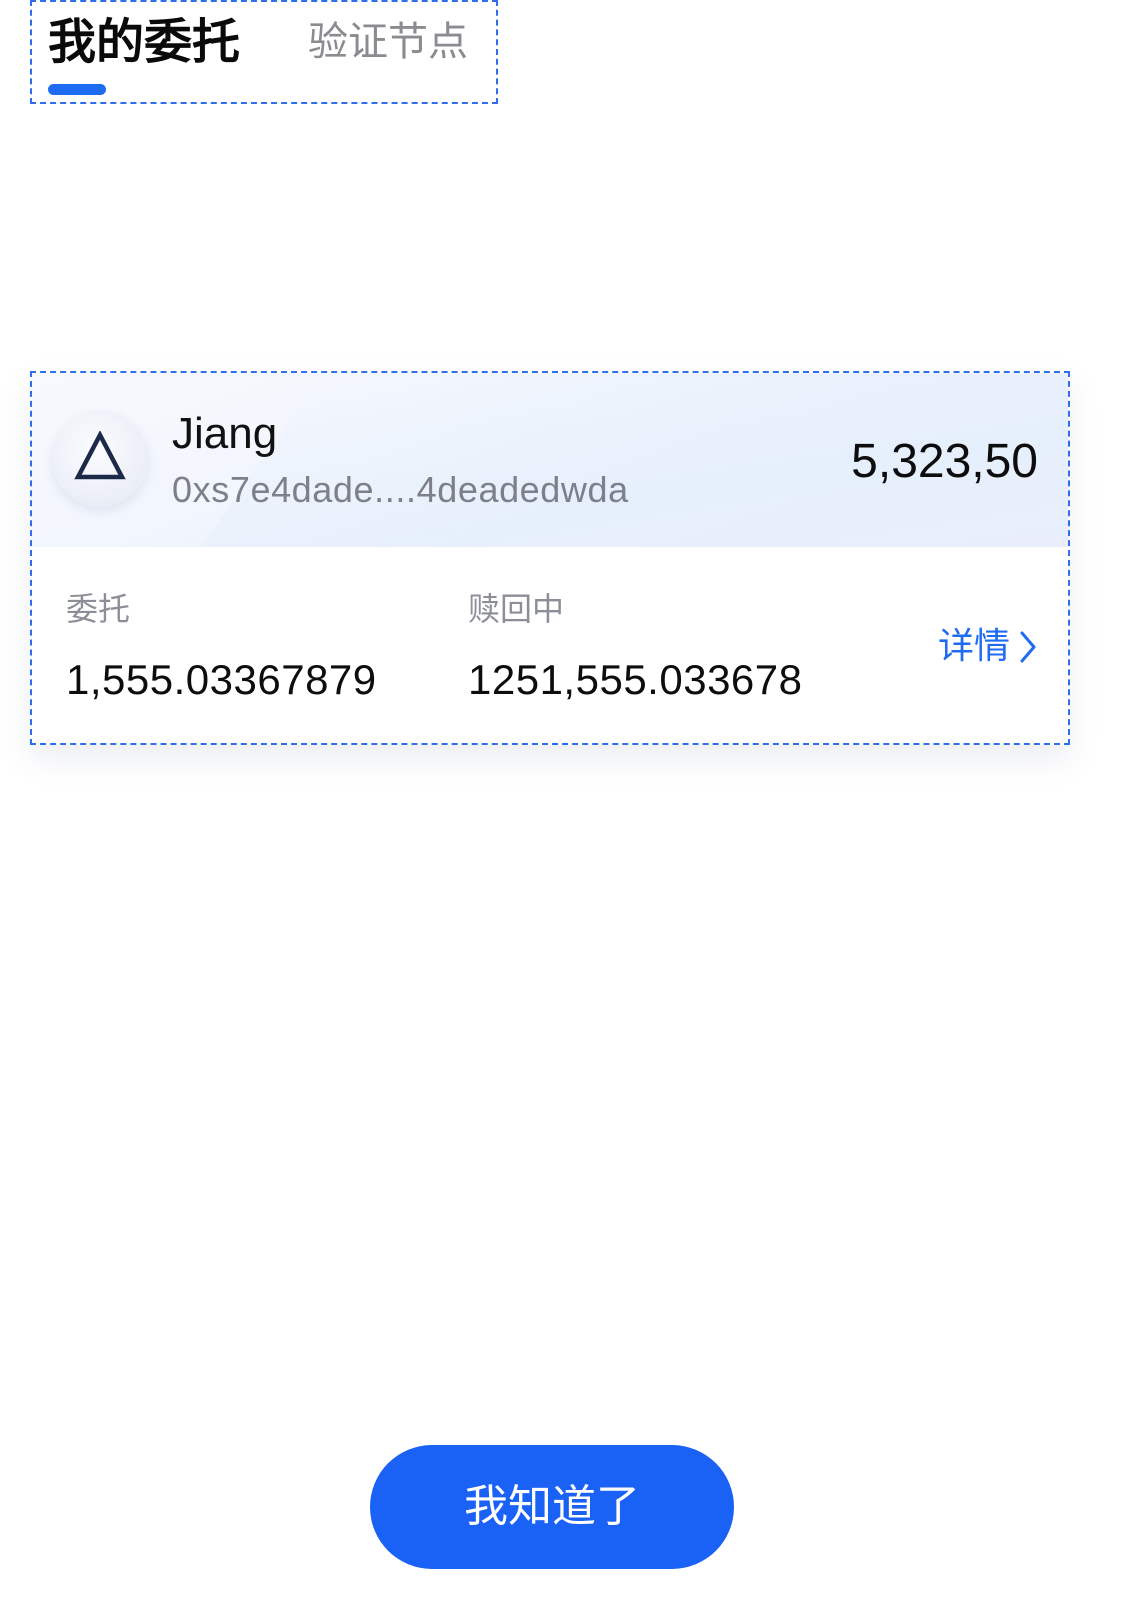 Image resolution: width=1125 pixels, height=1602 pixels. I want to click on validator-address: 0xs7e4dade....4deadedwda, so click(400, 489).